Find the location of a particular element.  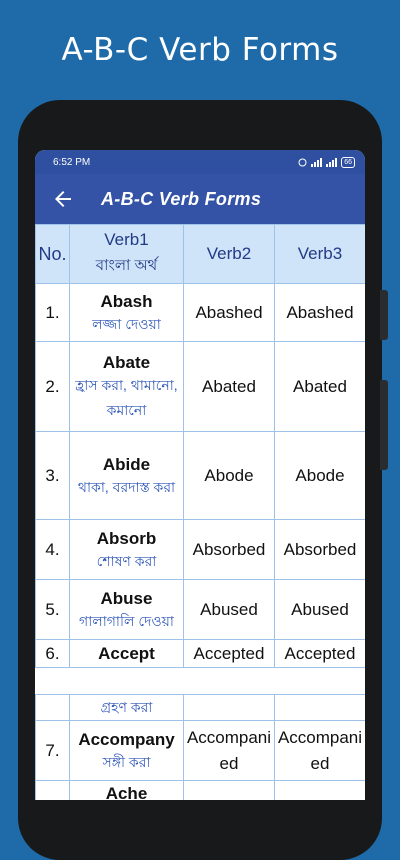

header-verb1-meaning: বাংলা অর্থ is located at coordinates (126, 265).